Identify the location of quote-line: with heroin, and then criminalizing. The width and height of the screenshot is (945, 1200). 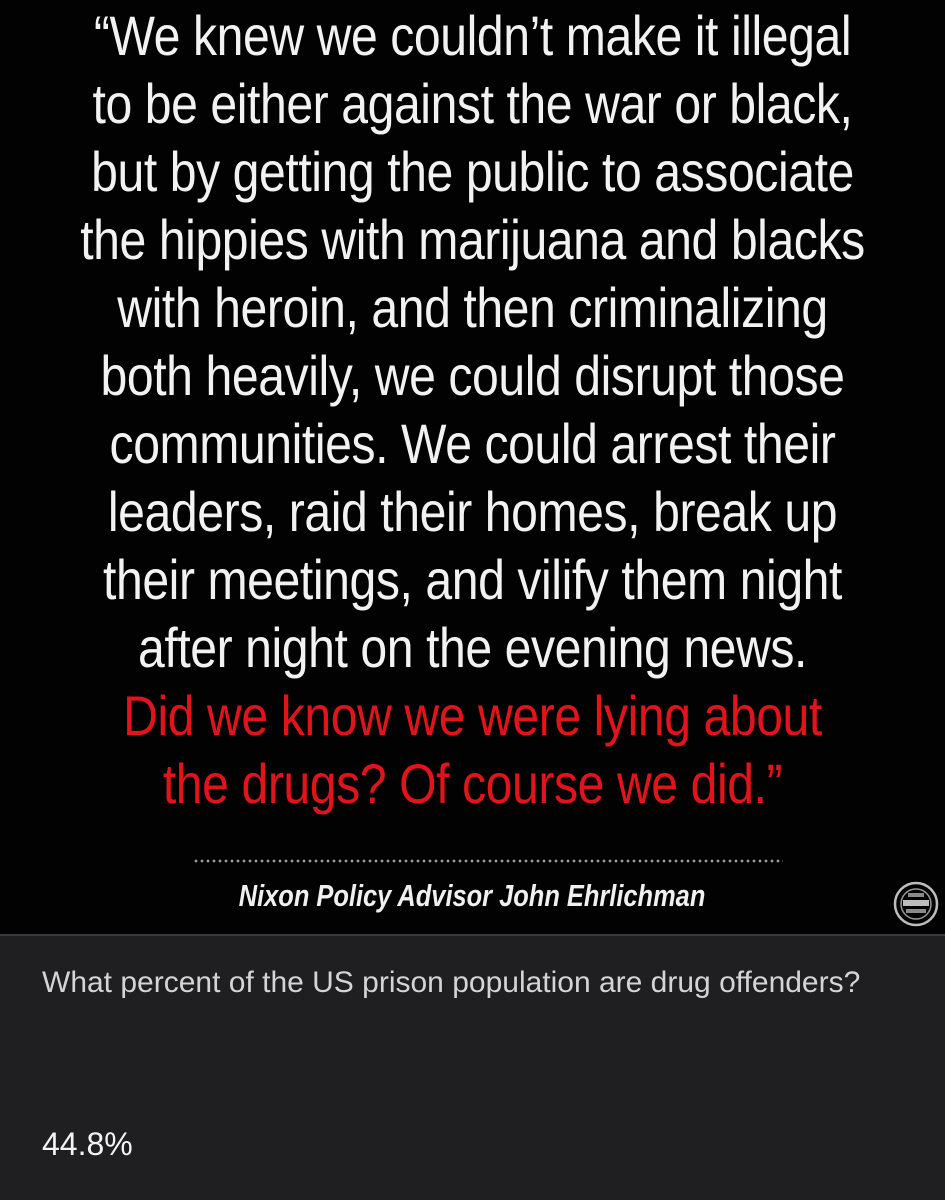
(472, 307).